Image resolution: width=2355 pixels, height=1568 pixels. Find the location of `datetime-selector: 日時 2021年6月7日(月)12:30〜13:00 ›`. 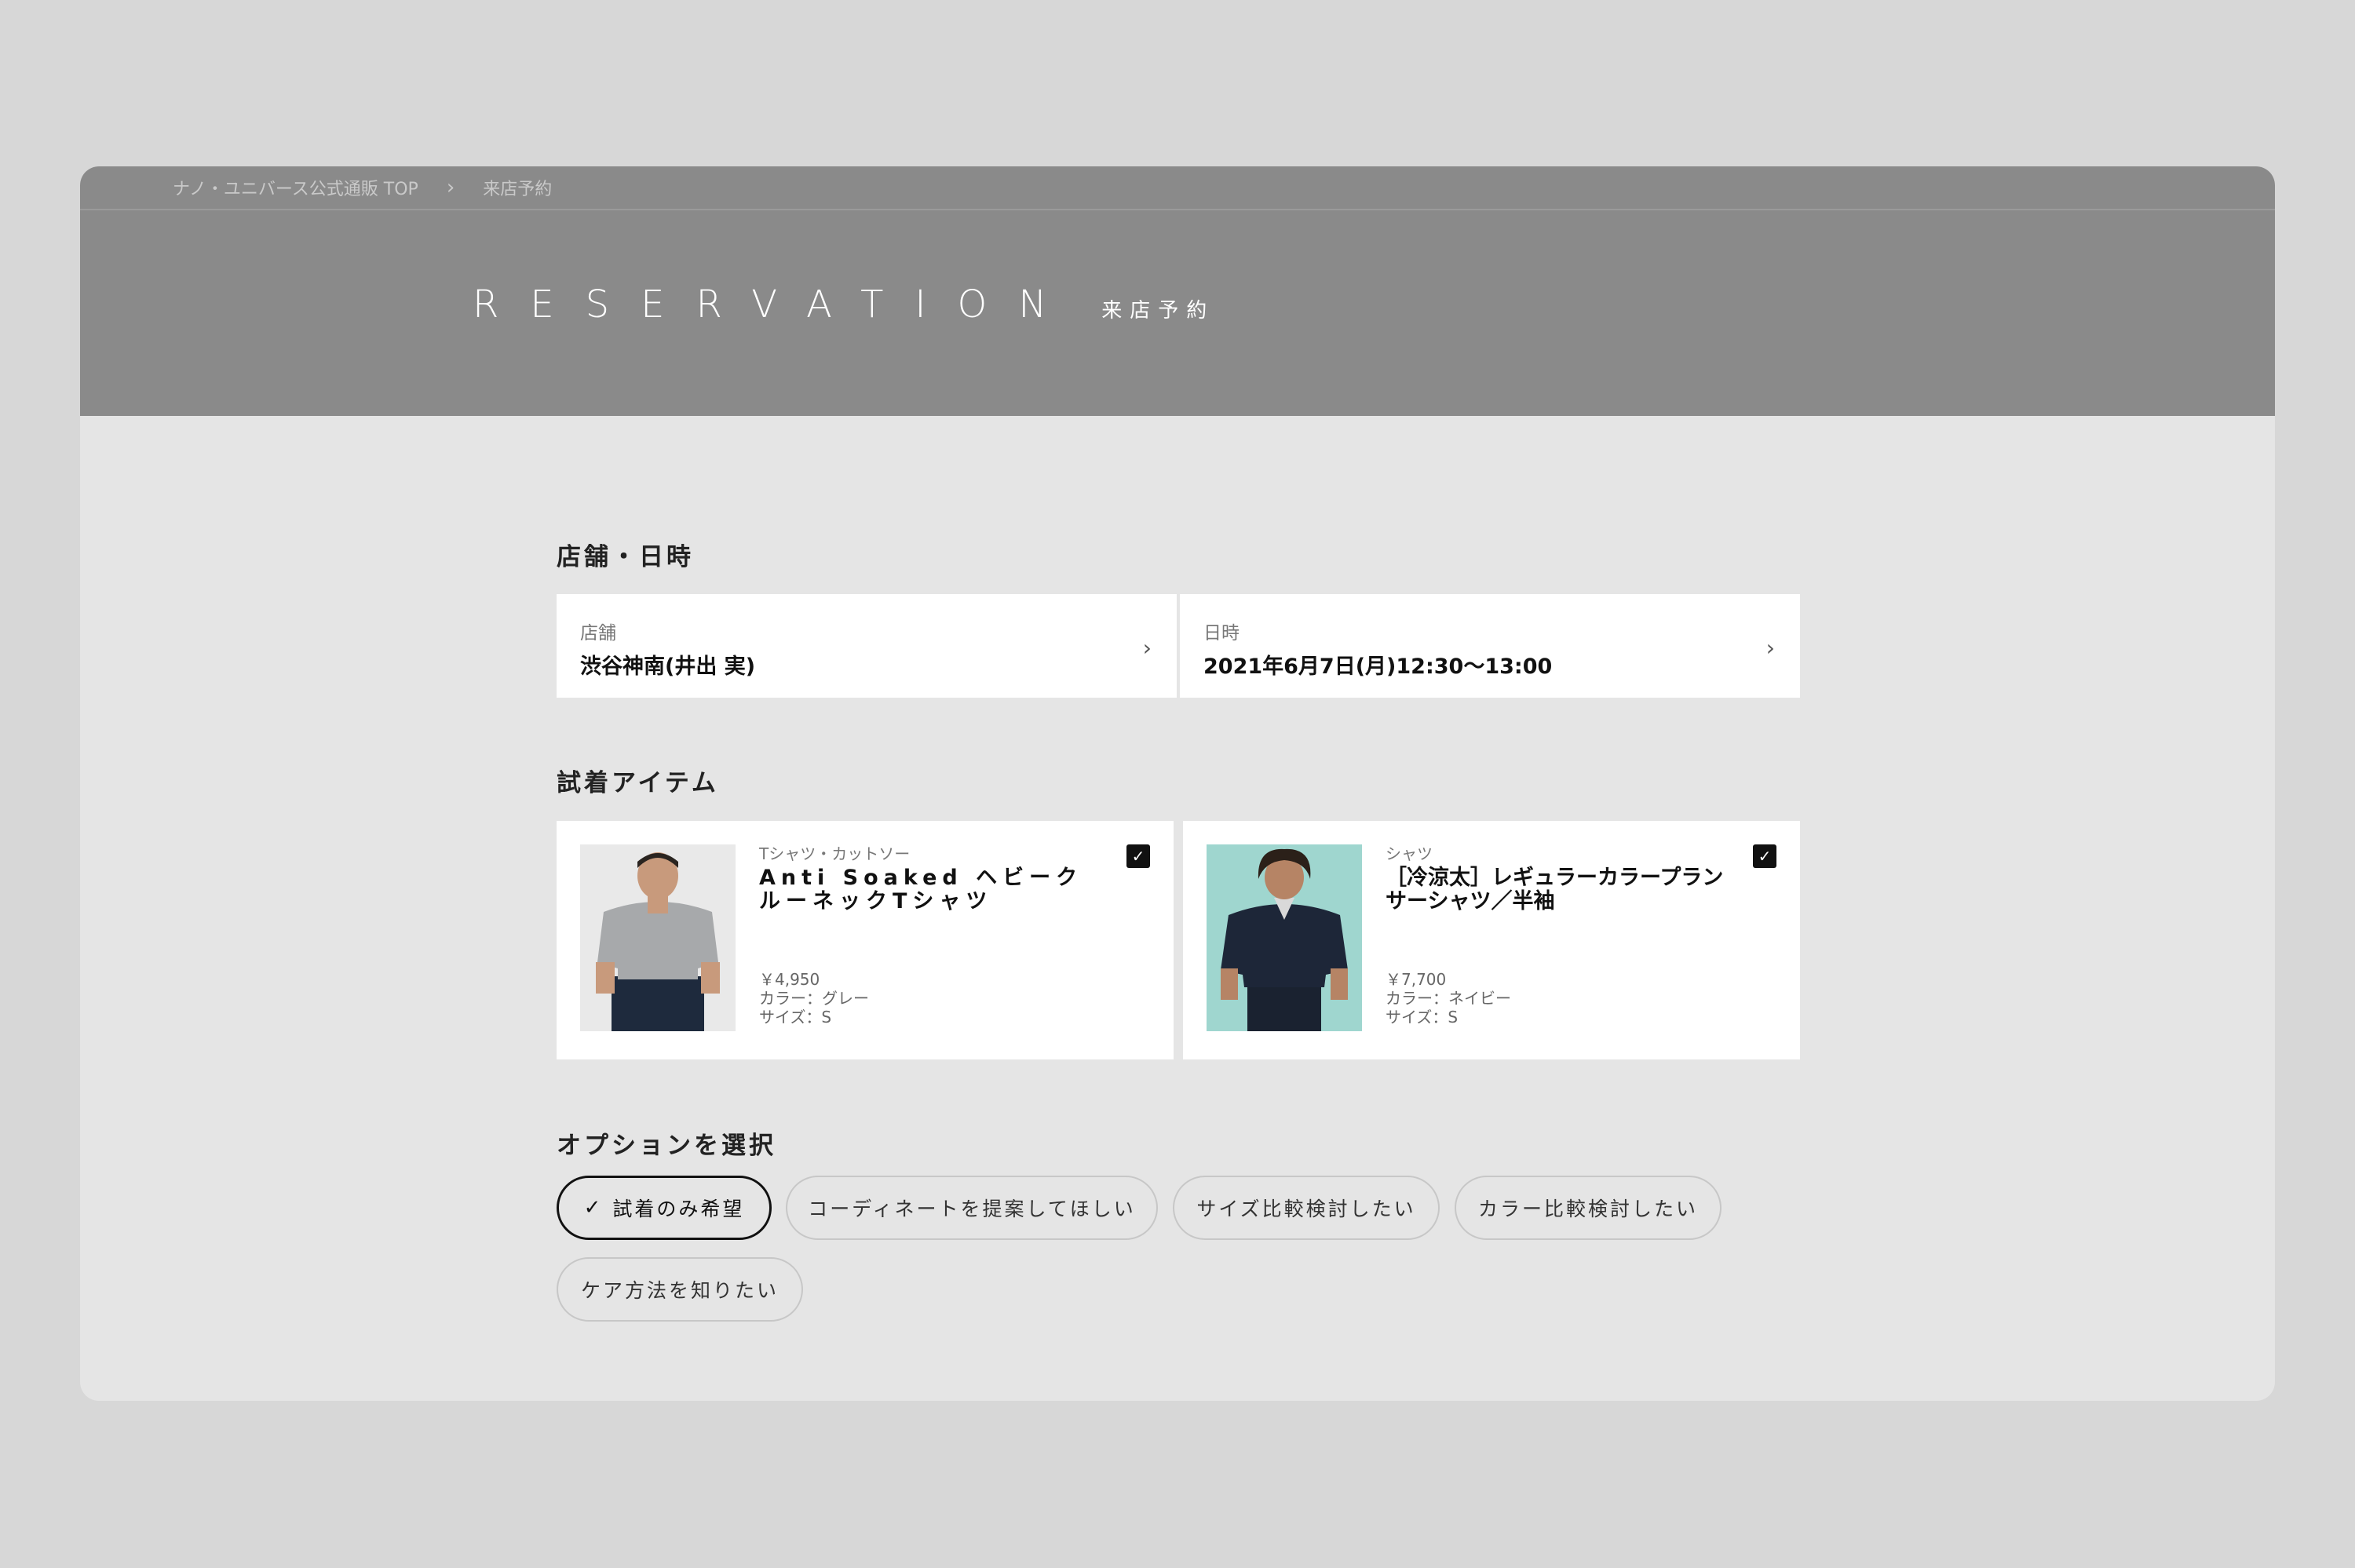

datetime-selector: 日時 2021年6月7日(月)12:30〜13:00 › is located at coordinates (1490, 646).